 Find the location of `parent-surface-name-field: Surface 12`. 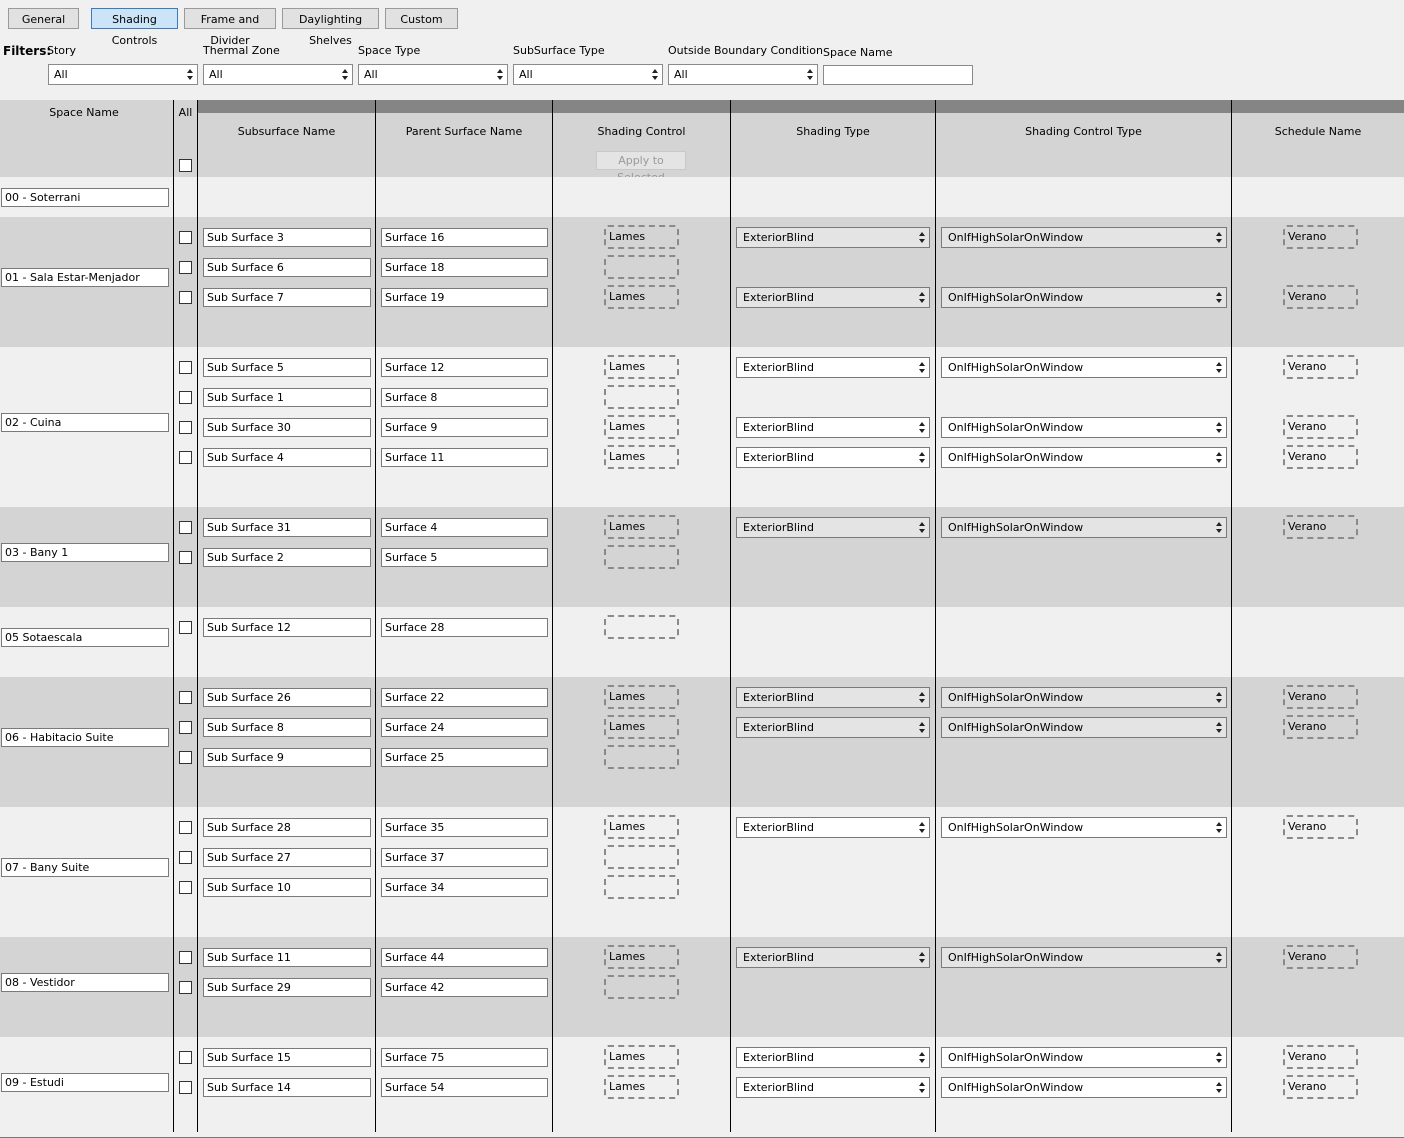

parent-surface-name-field: Surface 12 is located at coordinates (464, 367).